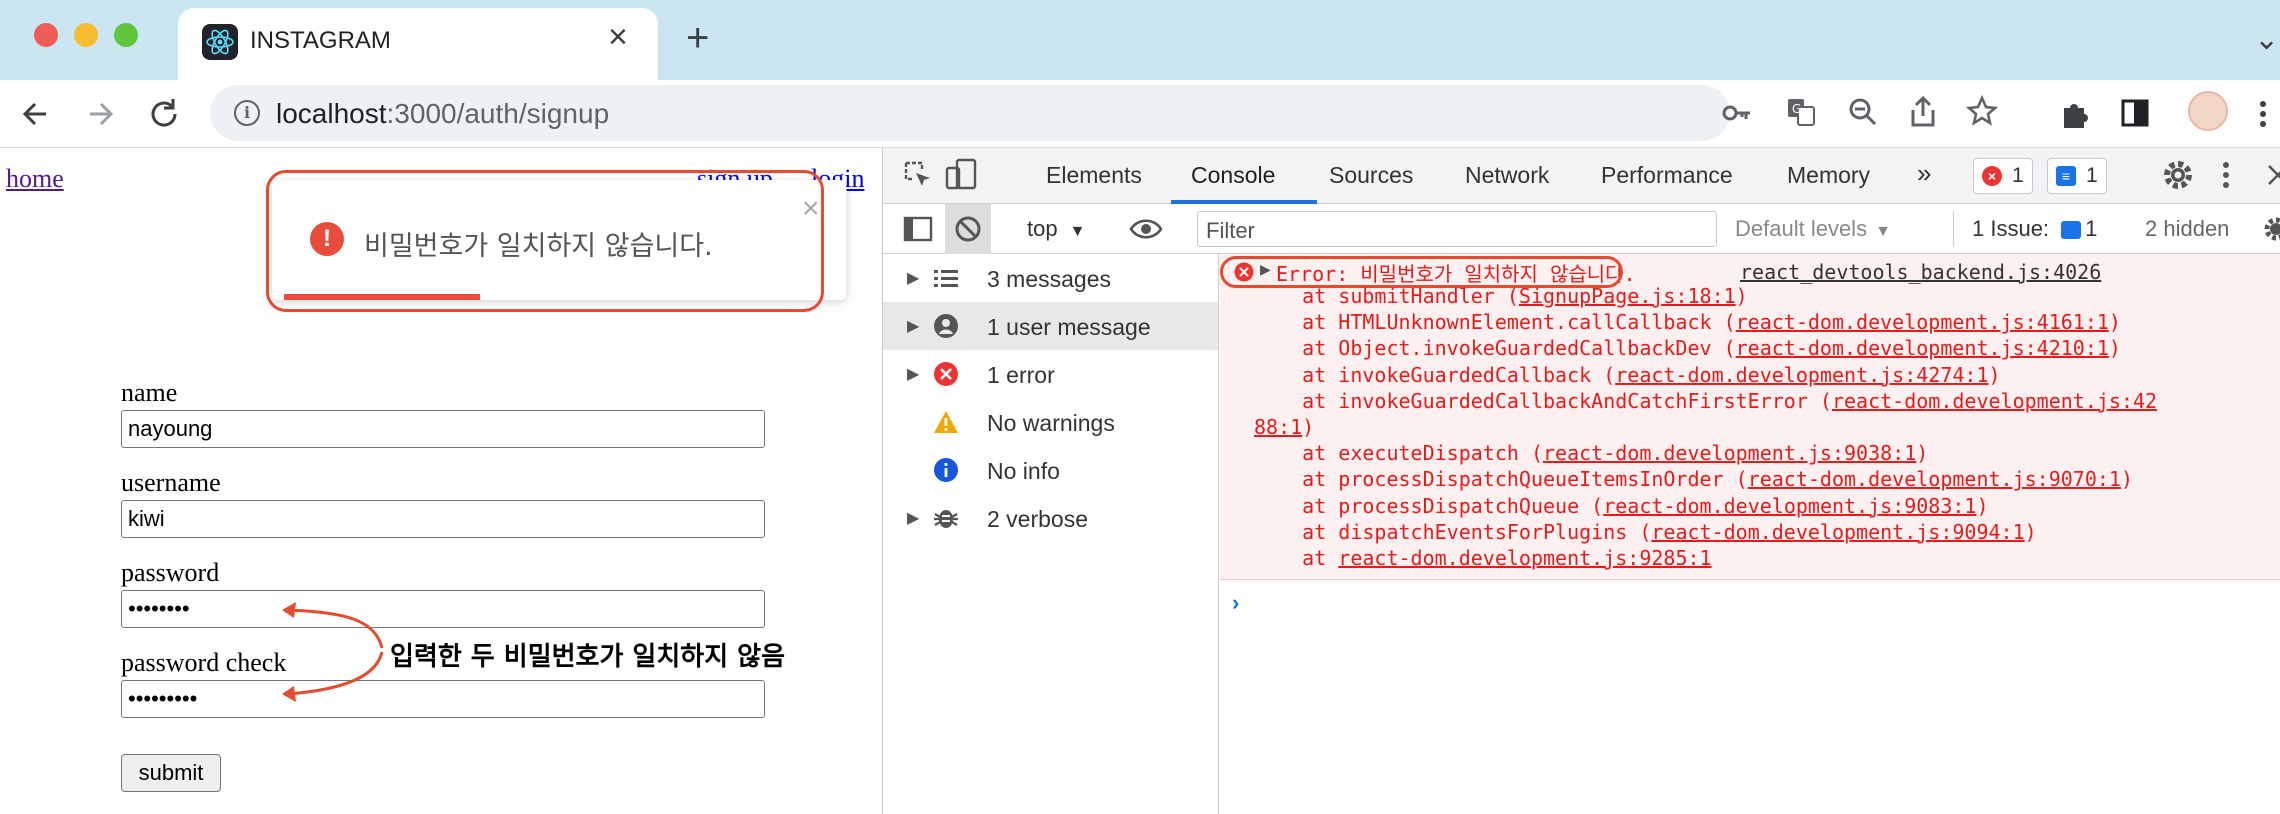 This screenshot has width=2280, height=814. I want to click on username-input: kiwi, so click(443, 519).